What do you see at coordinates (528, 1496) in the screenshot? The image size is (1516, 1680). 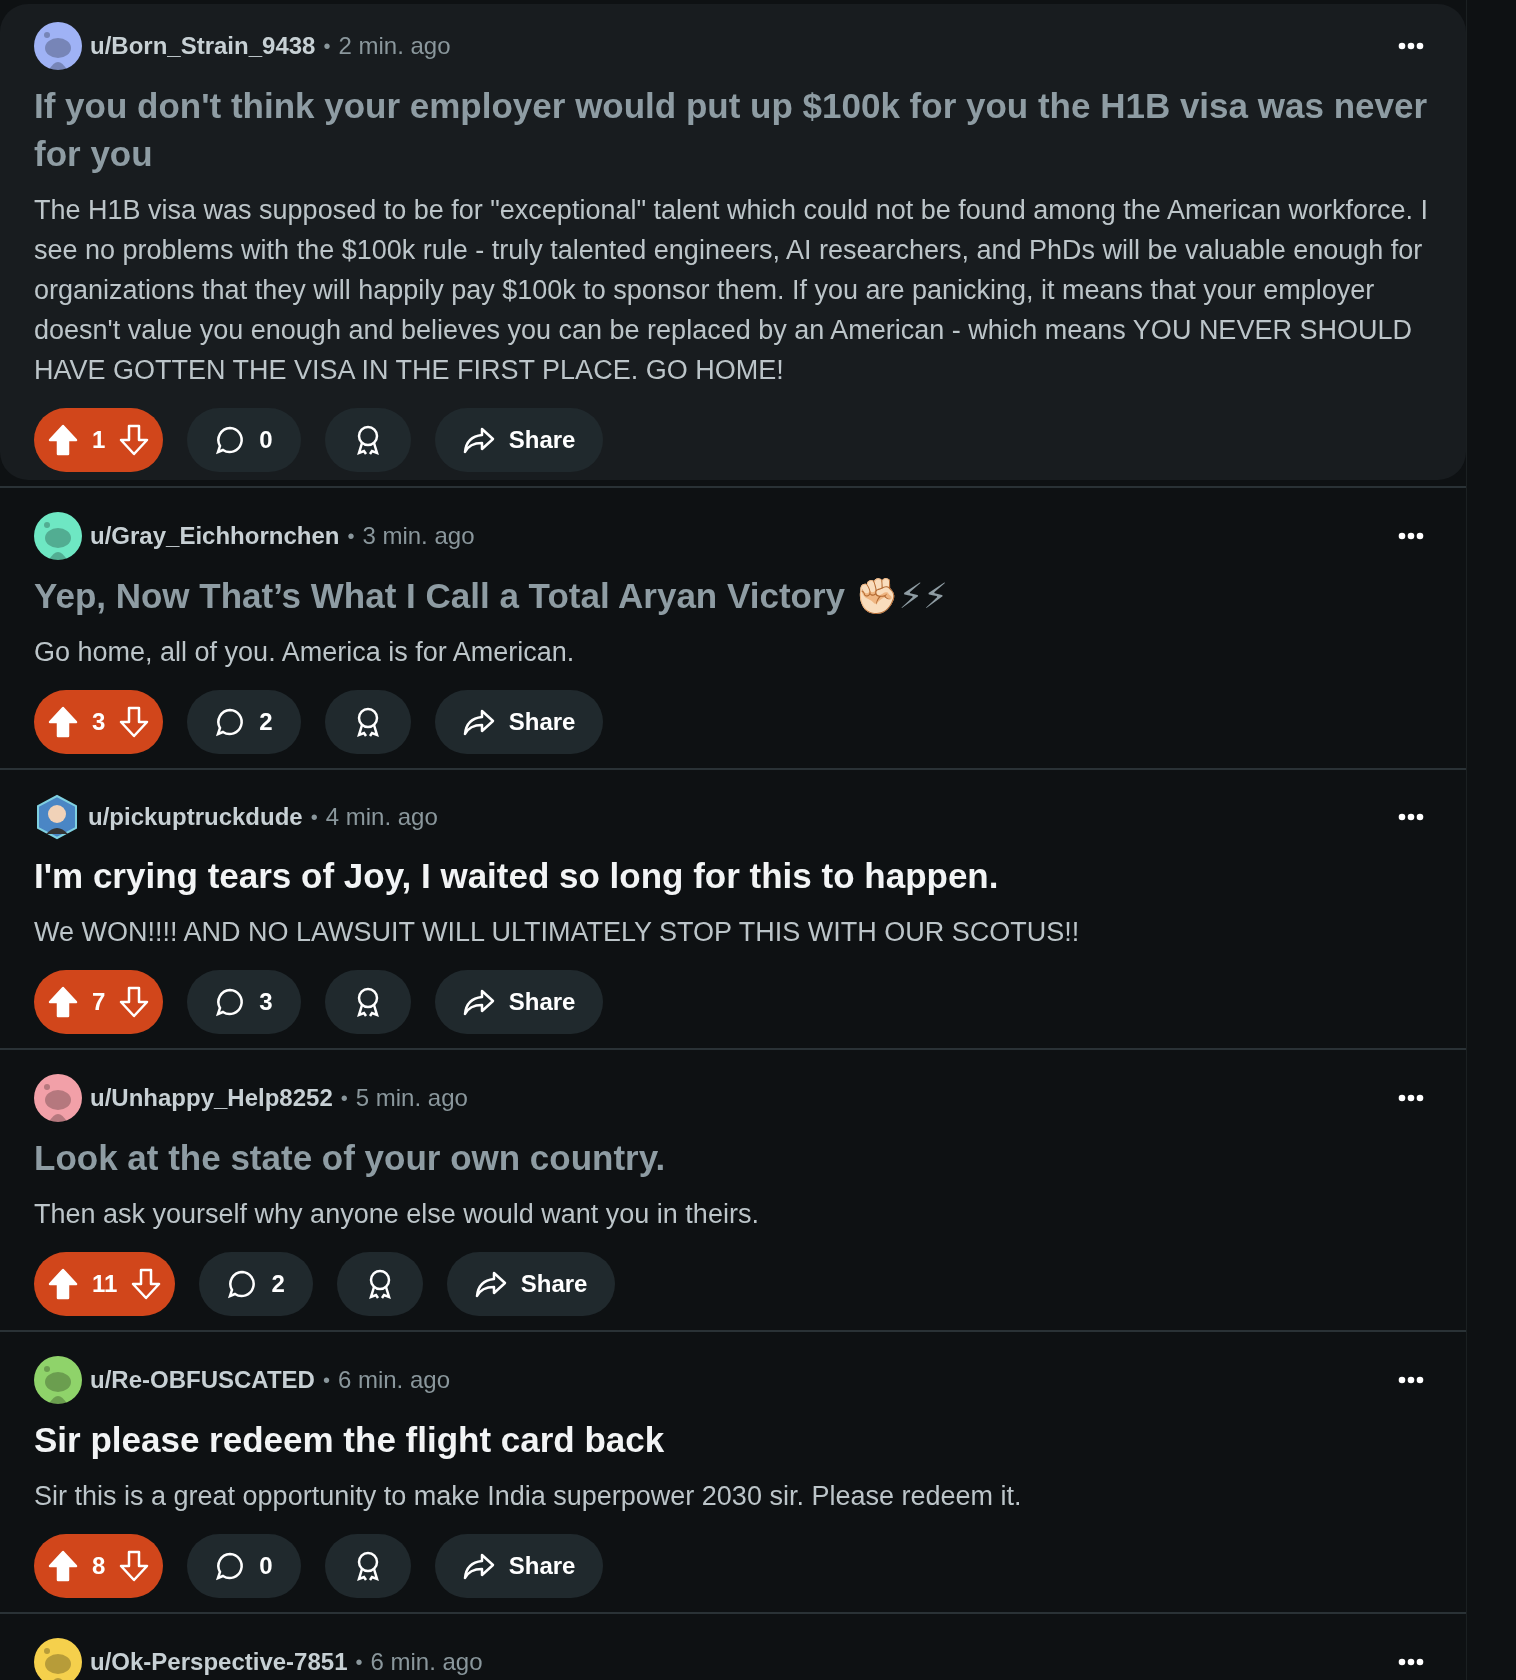 I see `post-body: Sir this is a great opportunity to make India superpower 2030 sir. Please redeem it.` at bounding box center [528, 1496].